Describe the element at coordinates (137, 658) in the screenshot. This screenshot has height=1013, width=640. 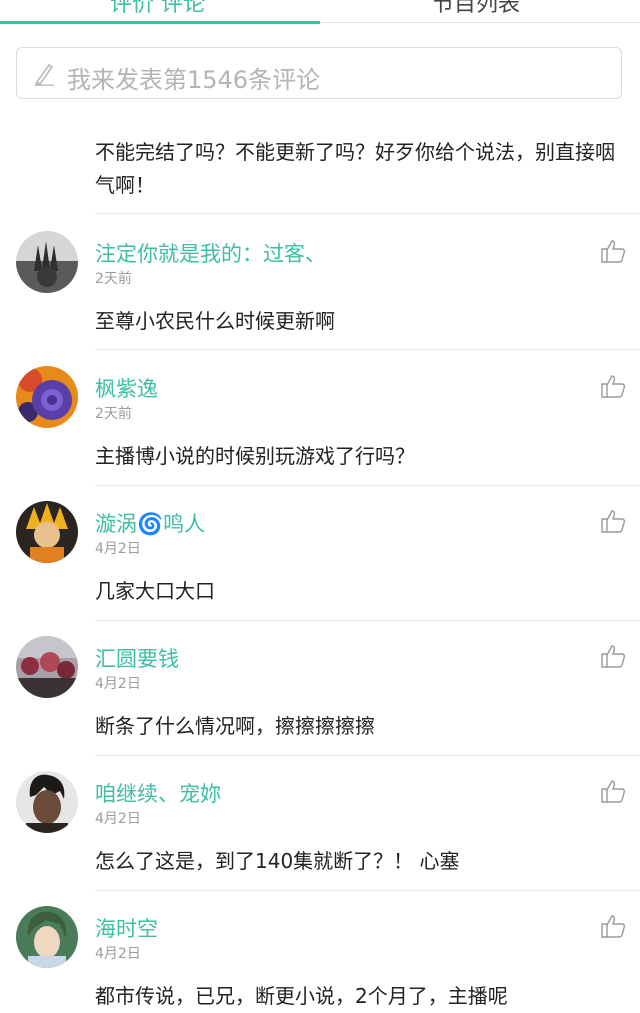
I see `comment-username: 汇圆要钱` at that location.